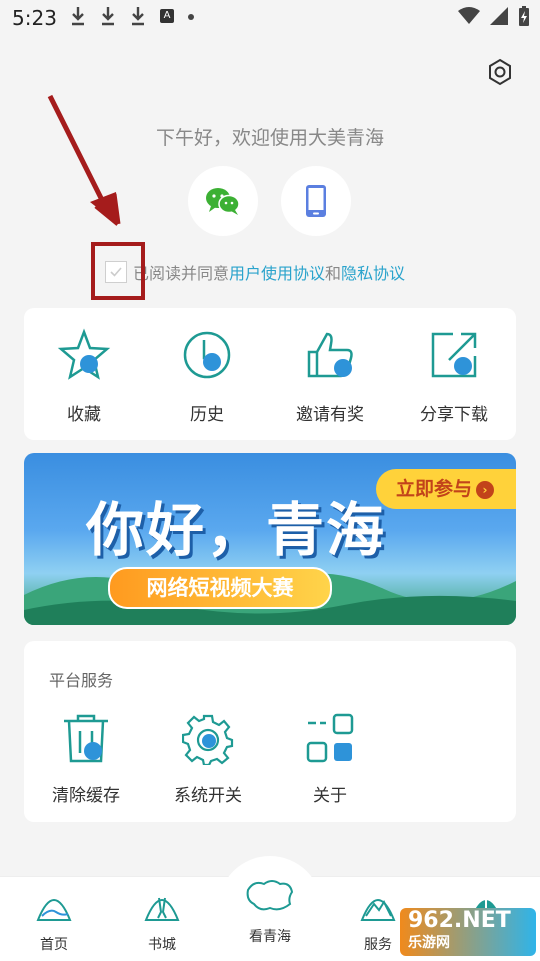 The height and width of the screenshot is (961, 540). What do you see at coordinates (270, 18) in the screenshot?
I see `status-bar: 5:23 A` at bounding box center [270, 18].